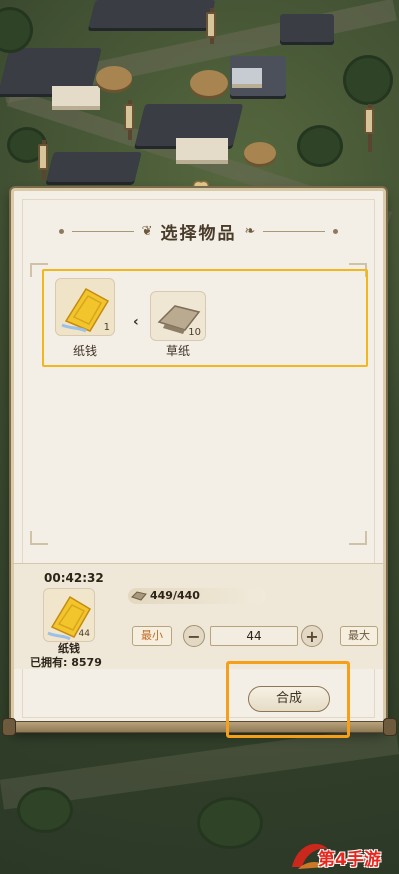 This screenshot has width=399, height=874. Describe the element at coordinates (289, 699) in the screenshot. I see `synthesize-button: 合成` at that location.